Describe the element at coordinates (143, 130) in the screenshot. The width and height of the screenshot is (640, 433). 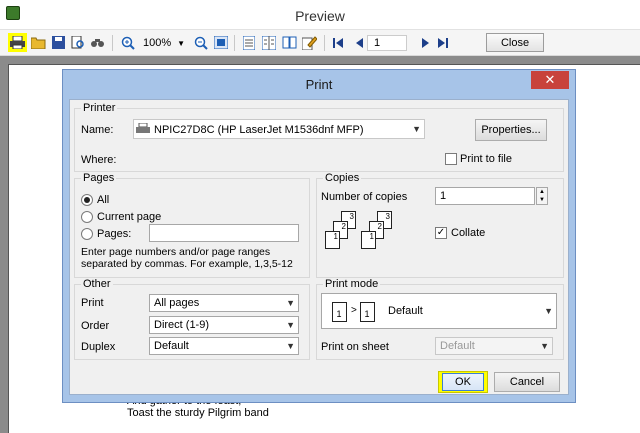
I see `printer-icon` at that location.